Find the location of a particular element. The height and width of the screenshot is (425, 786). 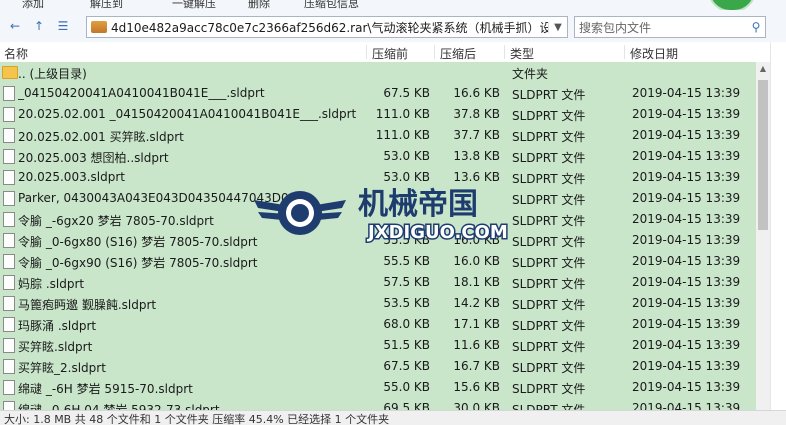

file-name: 令腧 _-6gx20 梦岩 7805-70.sldprt is located at coordinates (116, 221).